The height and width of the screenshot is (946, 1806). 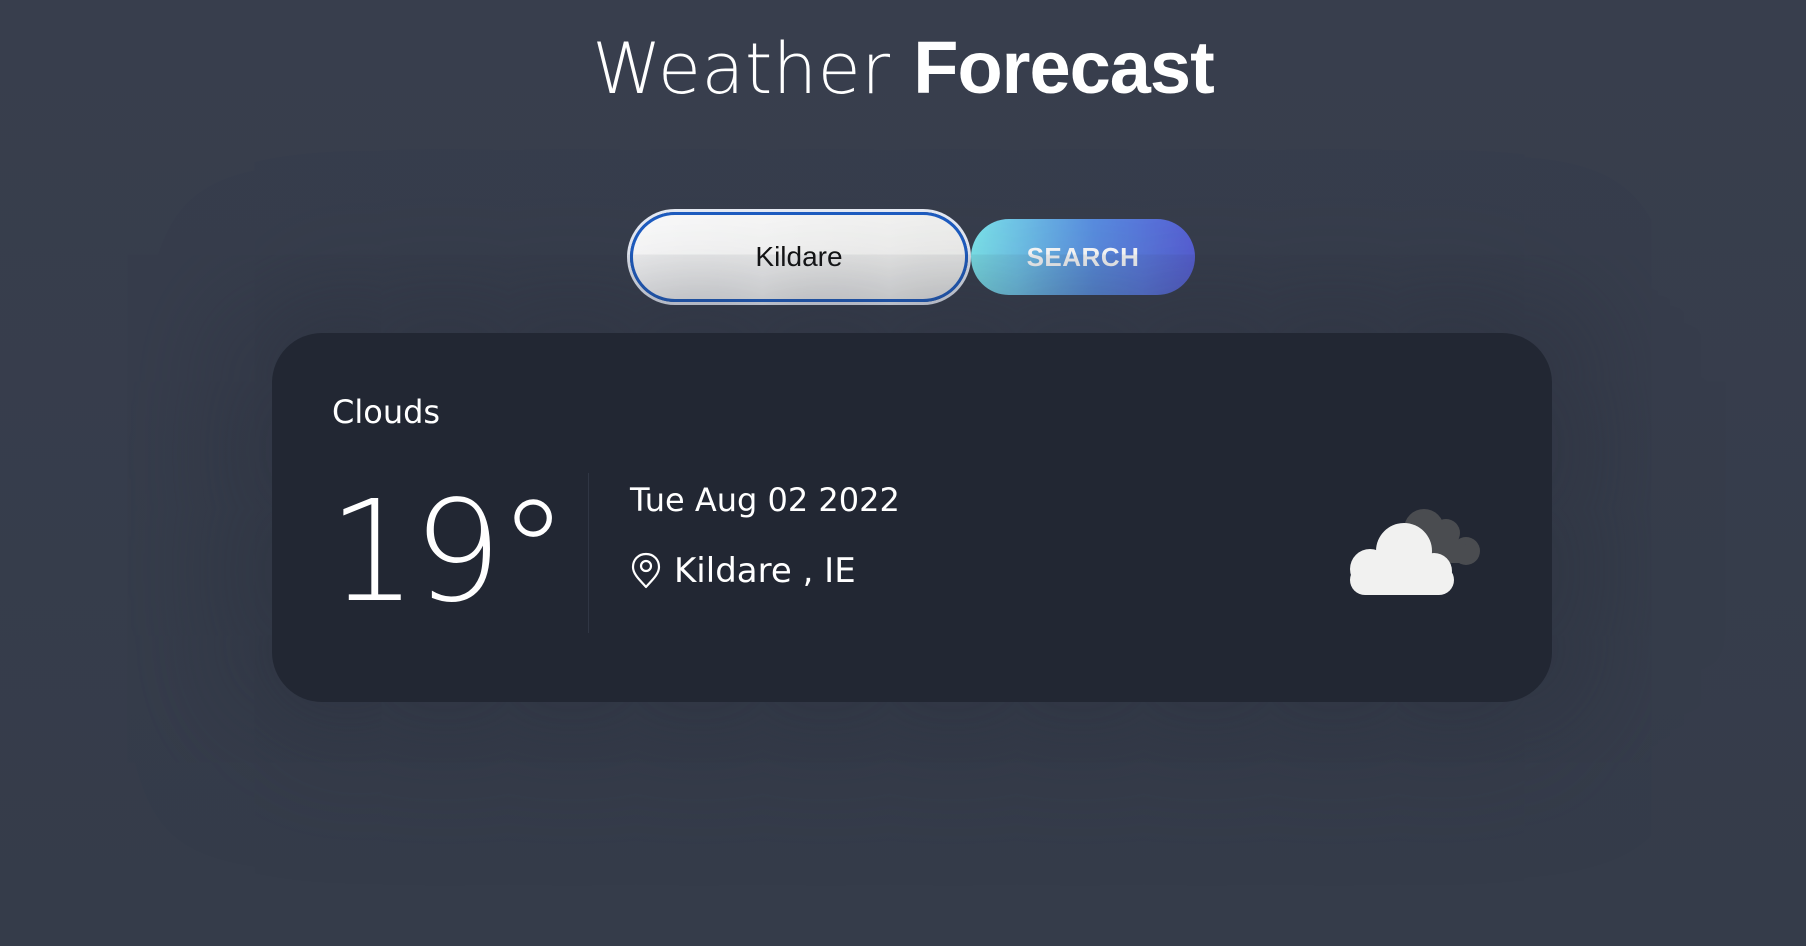 I want to click on location: Kildare , IE, so click(x=743, y=571).